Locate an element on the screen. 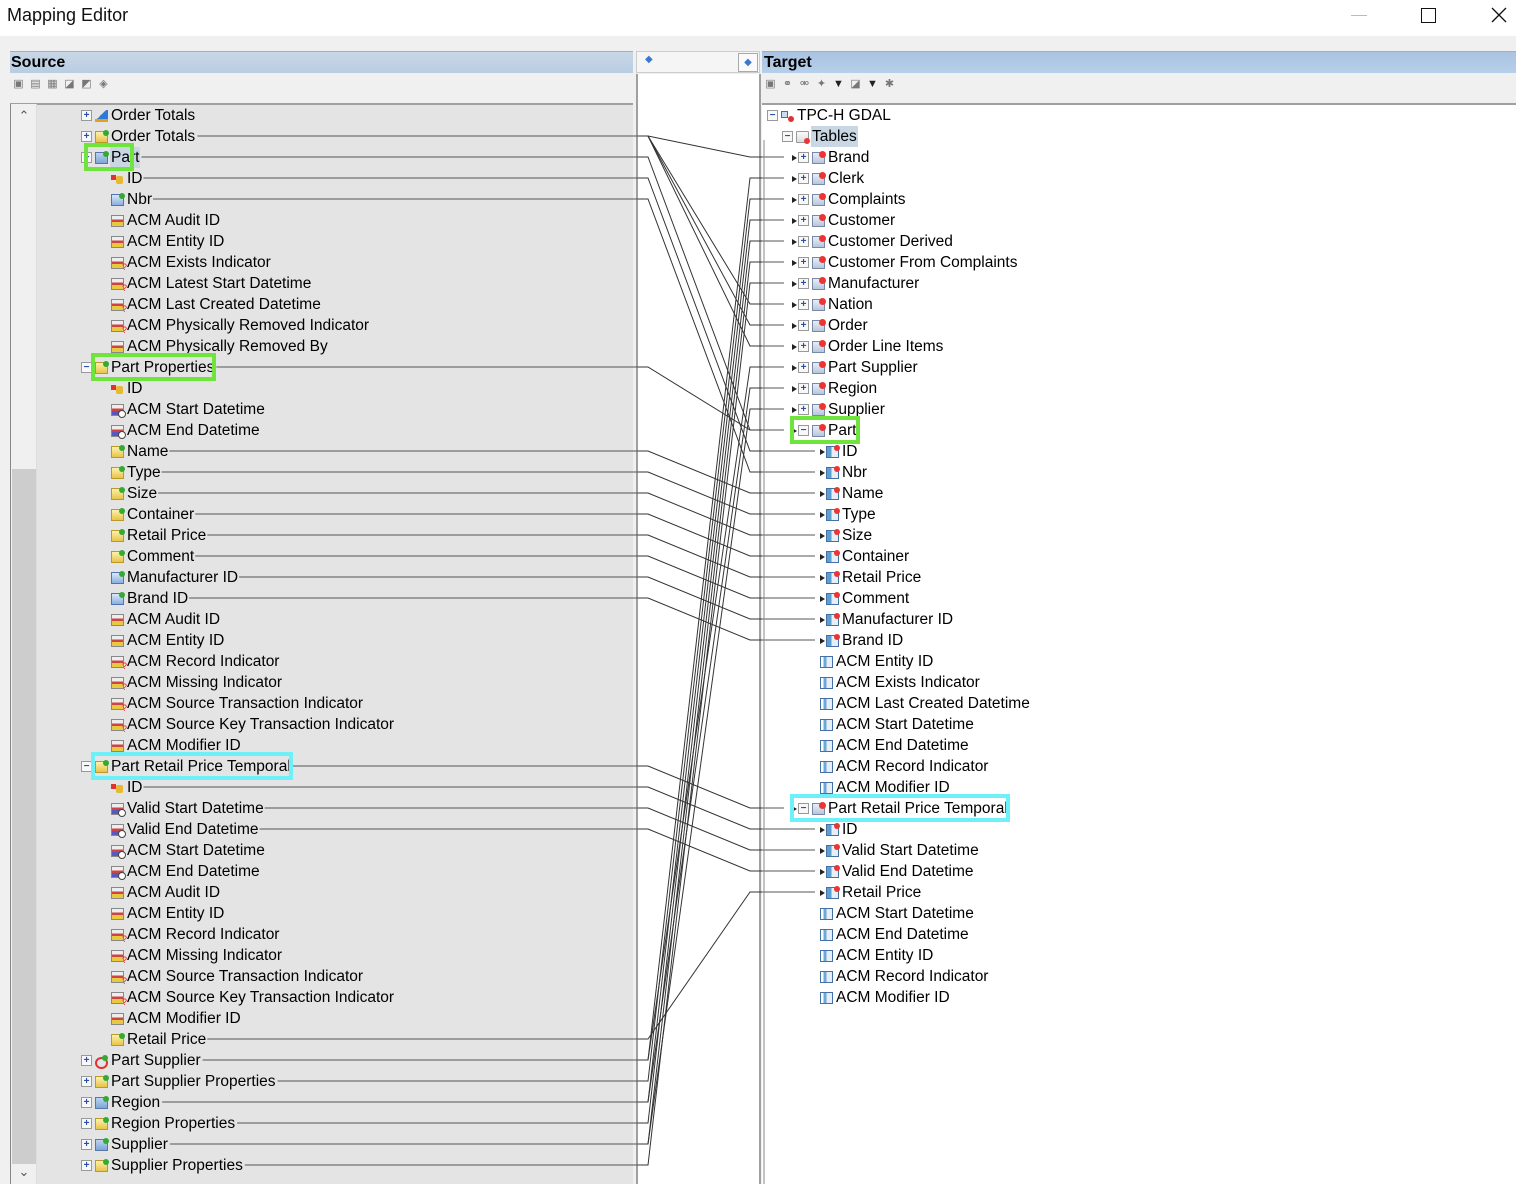 The image size is (1516, 1184). source-tree-item: Container is located at coordinates (153, 514).